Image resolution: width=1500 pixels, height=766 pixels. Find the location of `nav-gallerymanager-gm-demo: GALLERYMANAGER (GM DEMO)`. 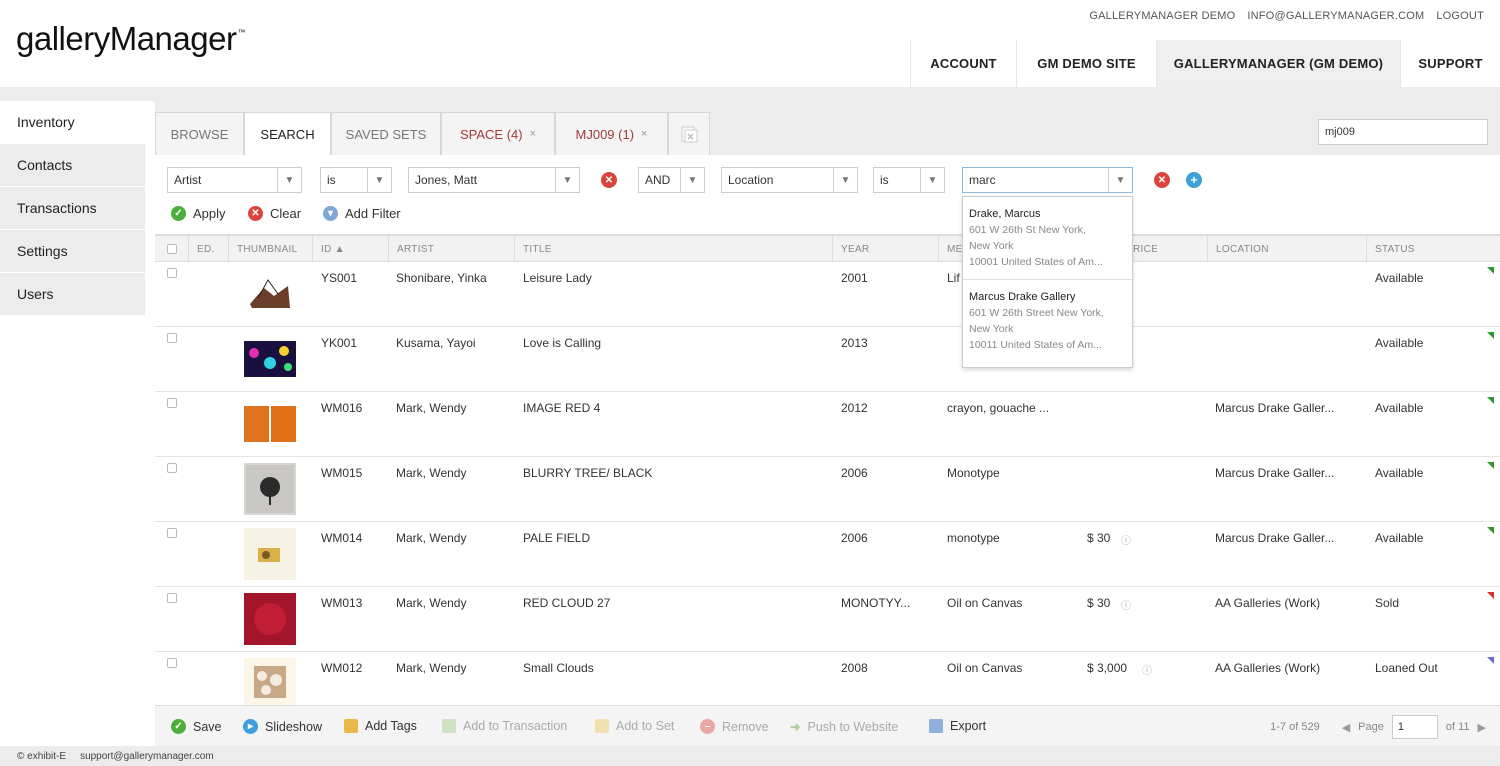

nav-gallerymanager-gm-demo: GALLERYMANAGER (GM DEMO) is located at coordinates (1278, 63).